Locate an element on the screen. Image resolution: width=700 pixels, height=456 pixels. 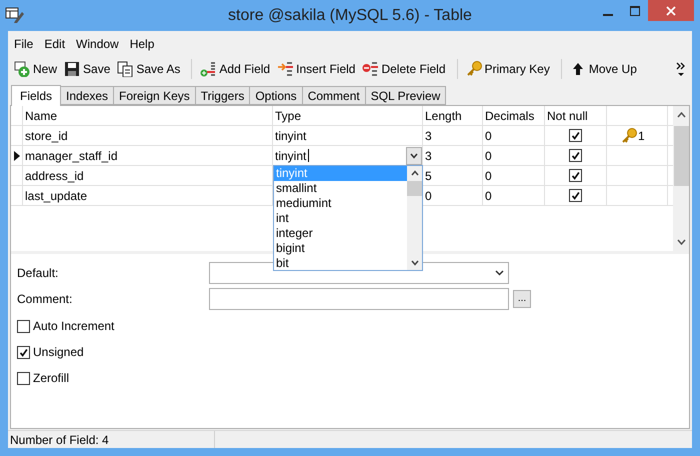
menu-item: Help is located at coordinates (142, 43).